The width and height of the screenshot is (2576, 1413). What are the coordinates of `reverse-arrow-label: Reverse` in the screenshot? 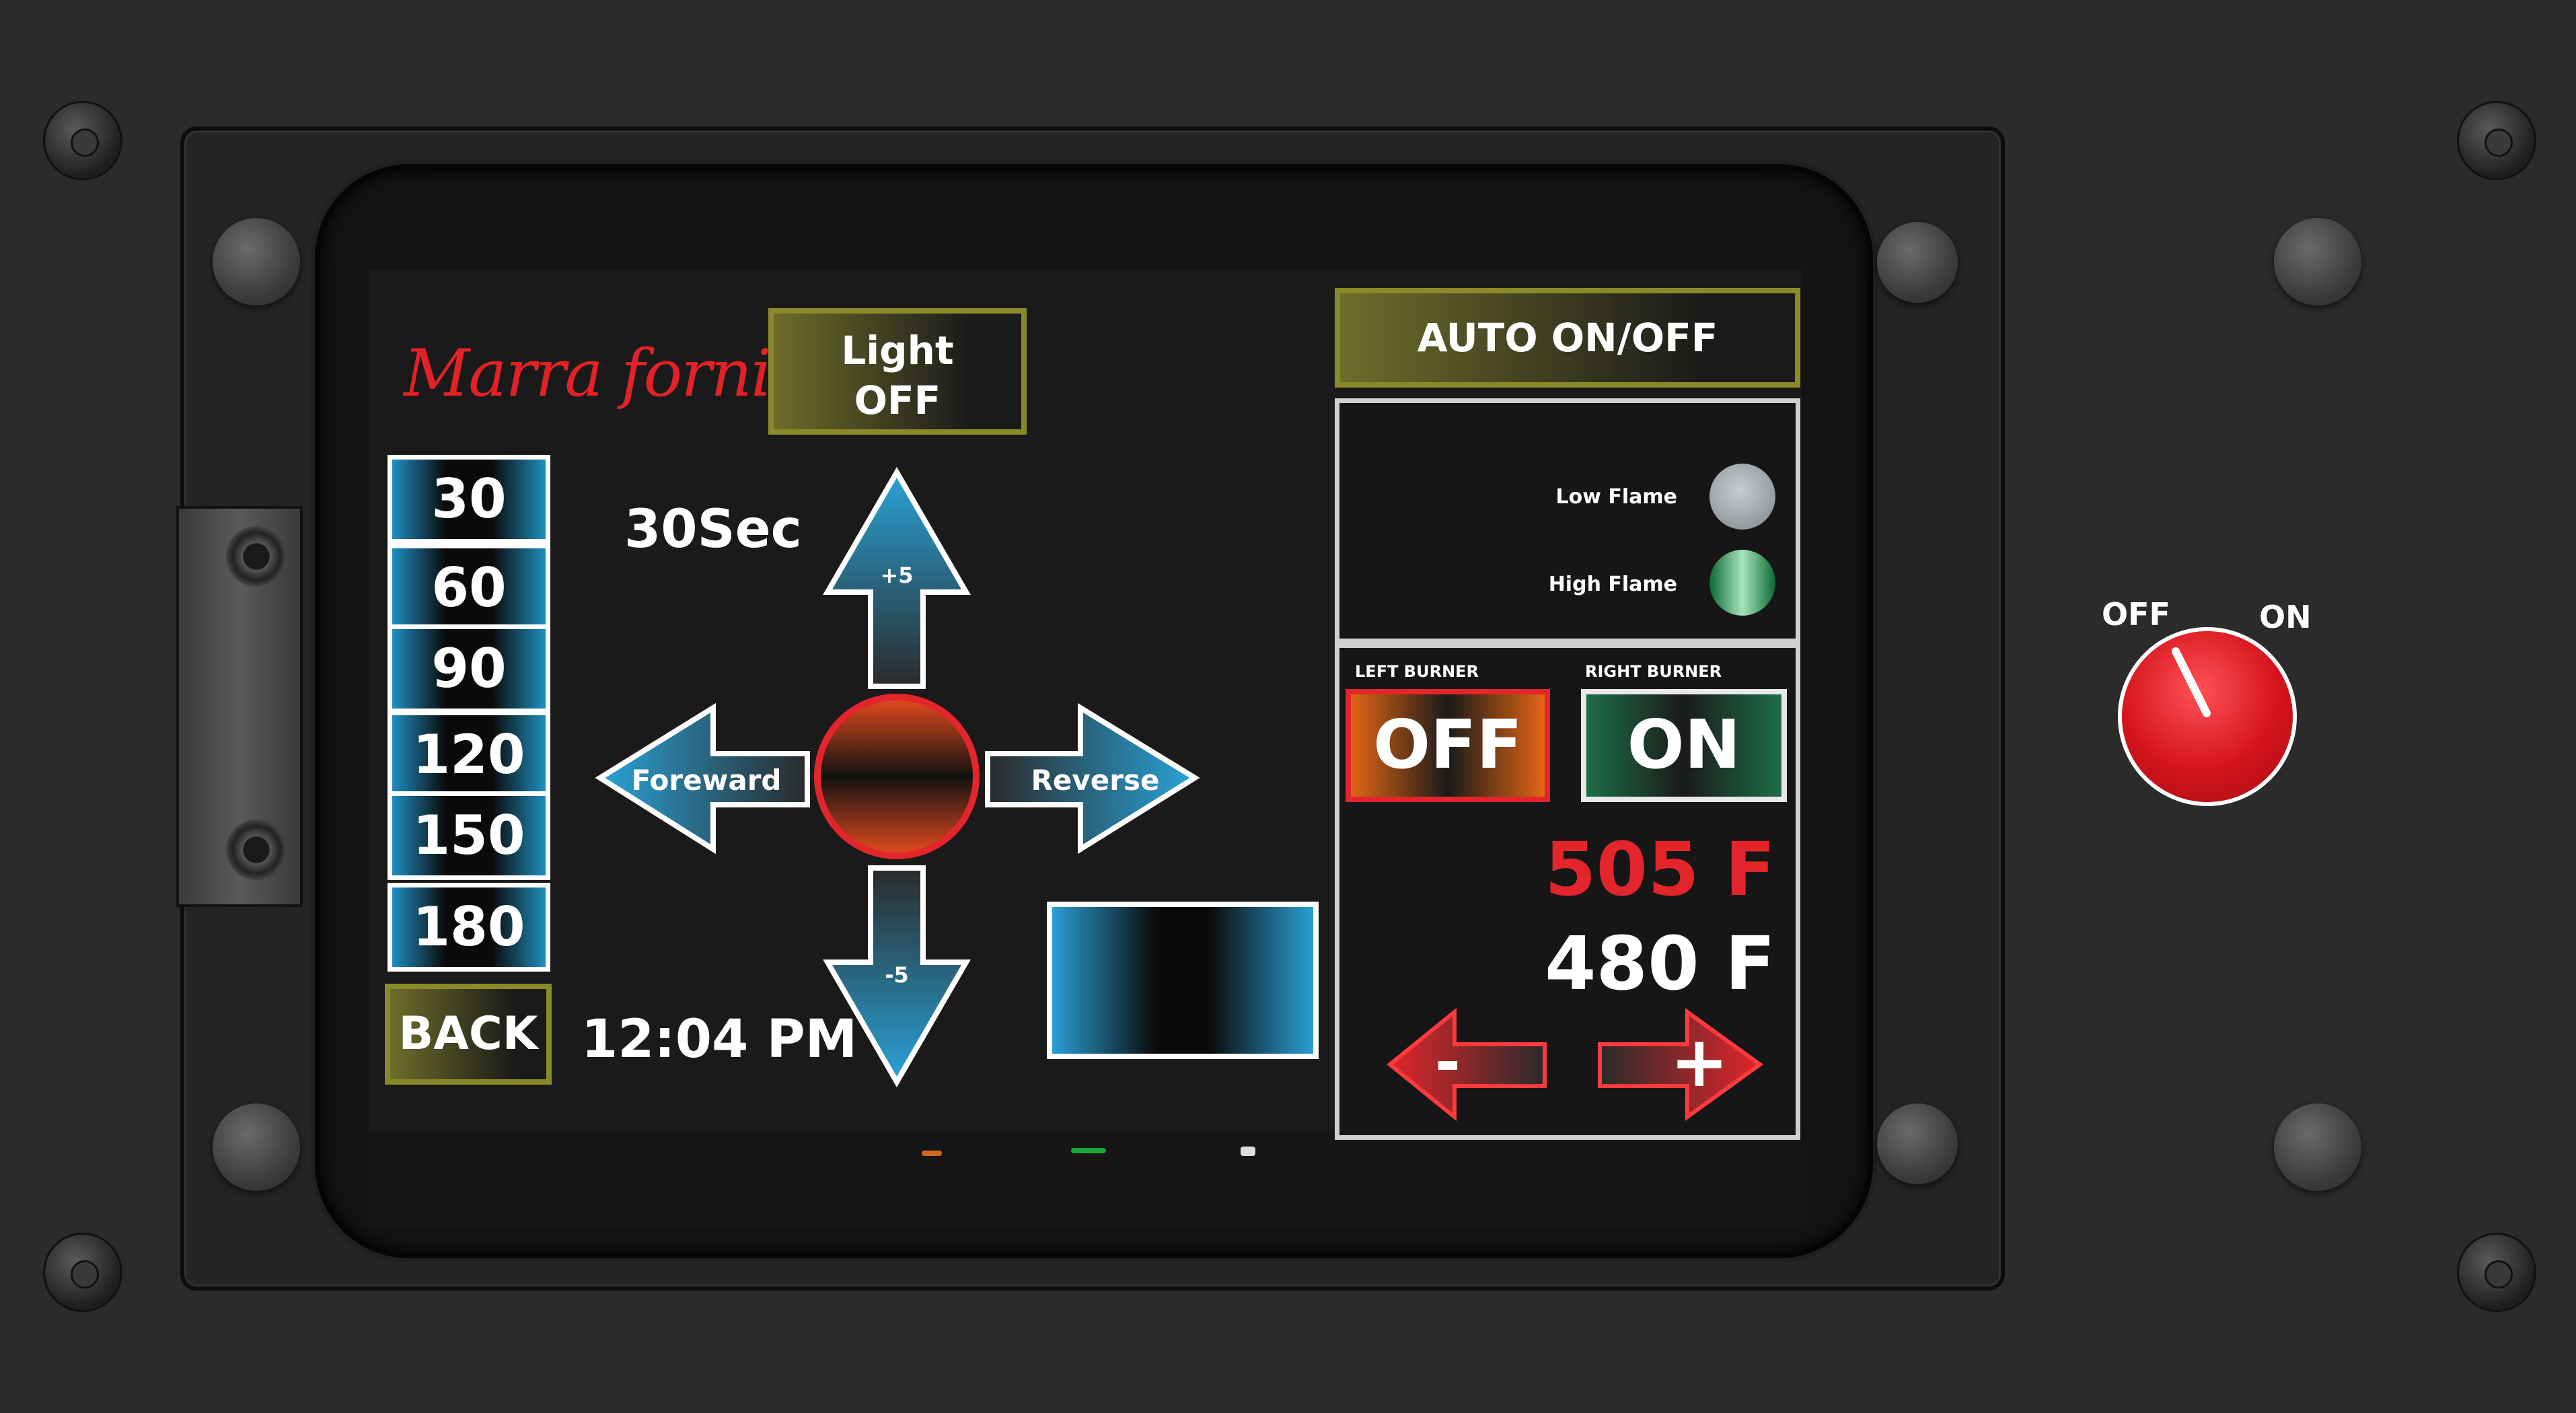 It's located at (1095, 780).